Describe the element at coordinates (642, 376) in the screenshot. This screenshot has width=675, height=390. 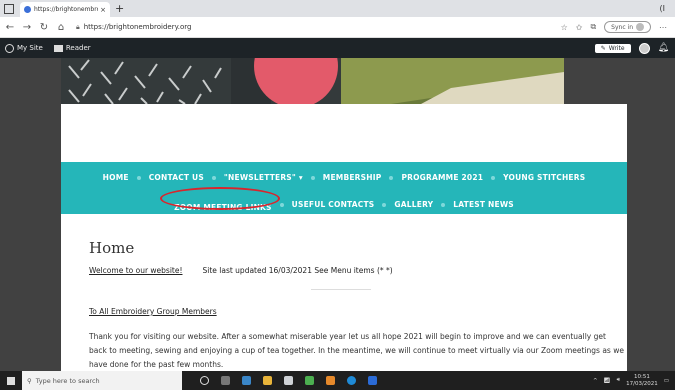
I see `clock-time: 10:51` at that location.